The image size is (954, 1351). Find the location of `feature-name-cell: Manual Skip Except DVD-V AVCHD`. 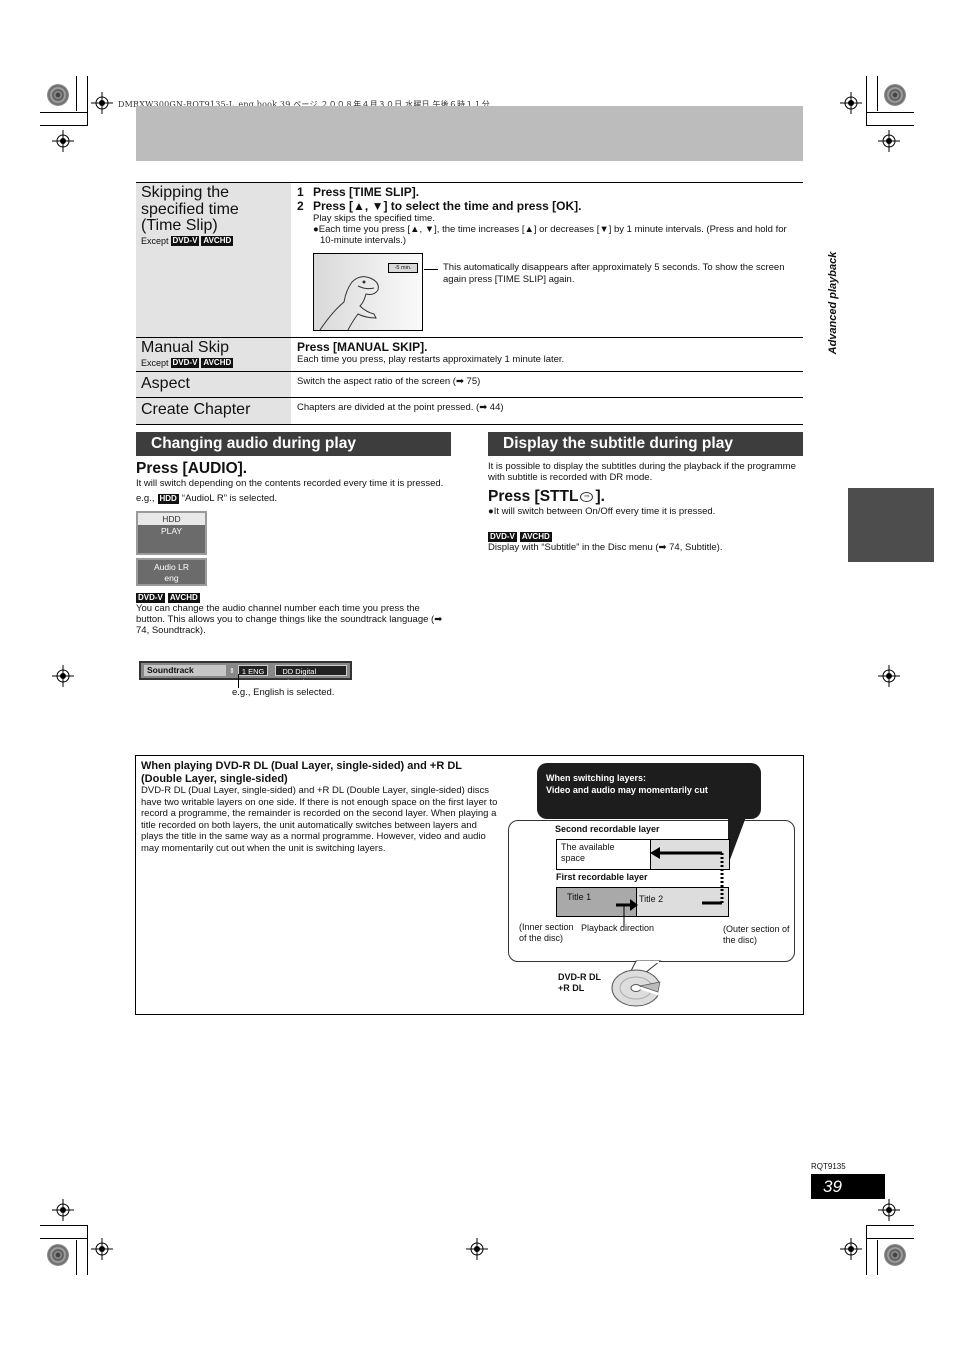

feature-name-cell: Manual Skip Except DVD-V AVCHD is located at coordinates (213, 354).